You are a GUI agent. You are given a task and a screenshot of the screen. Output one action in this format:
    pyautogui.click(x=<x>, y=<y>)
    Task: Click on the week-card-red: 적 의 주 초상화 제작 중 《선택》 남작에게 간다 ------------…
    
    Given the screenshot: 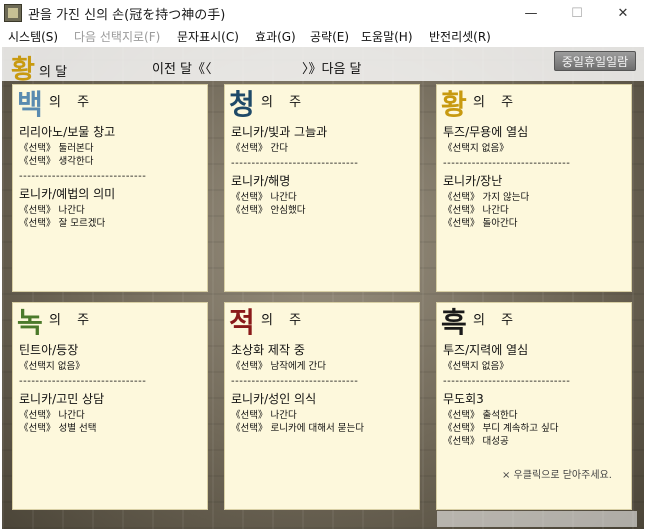 What is the action you would take?
    pyautogui.click(x=322, y=406)
    